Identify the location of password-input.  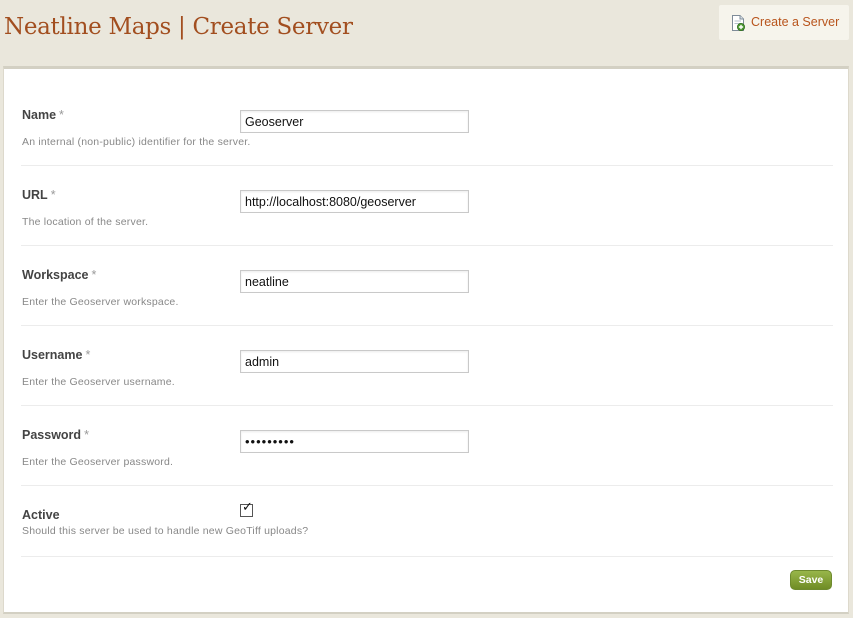
(354, 441).